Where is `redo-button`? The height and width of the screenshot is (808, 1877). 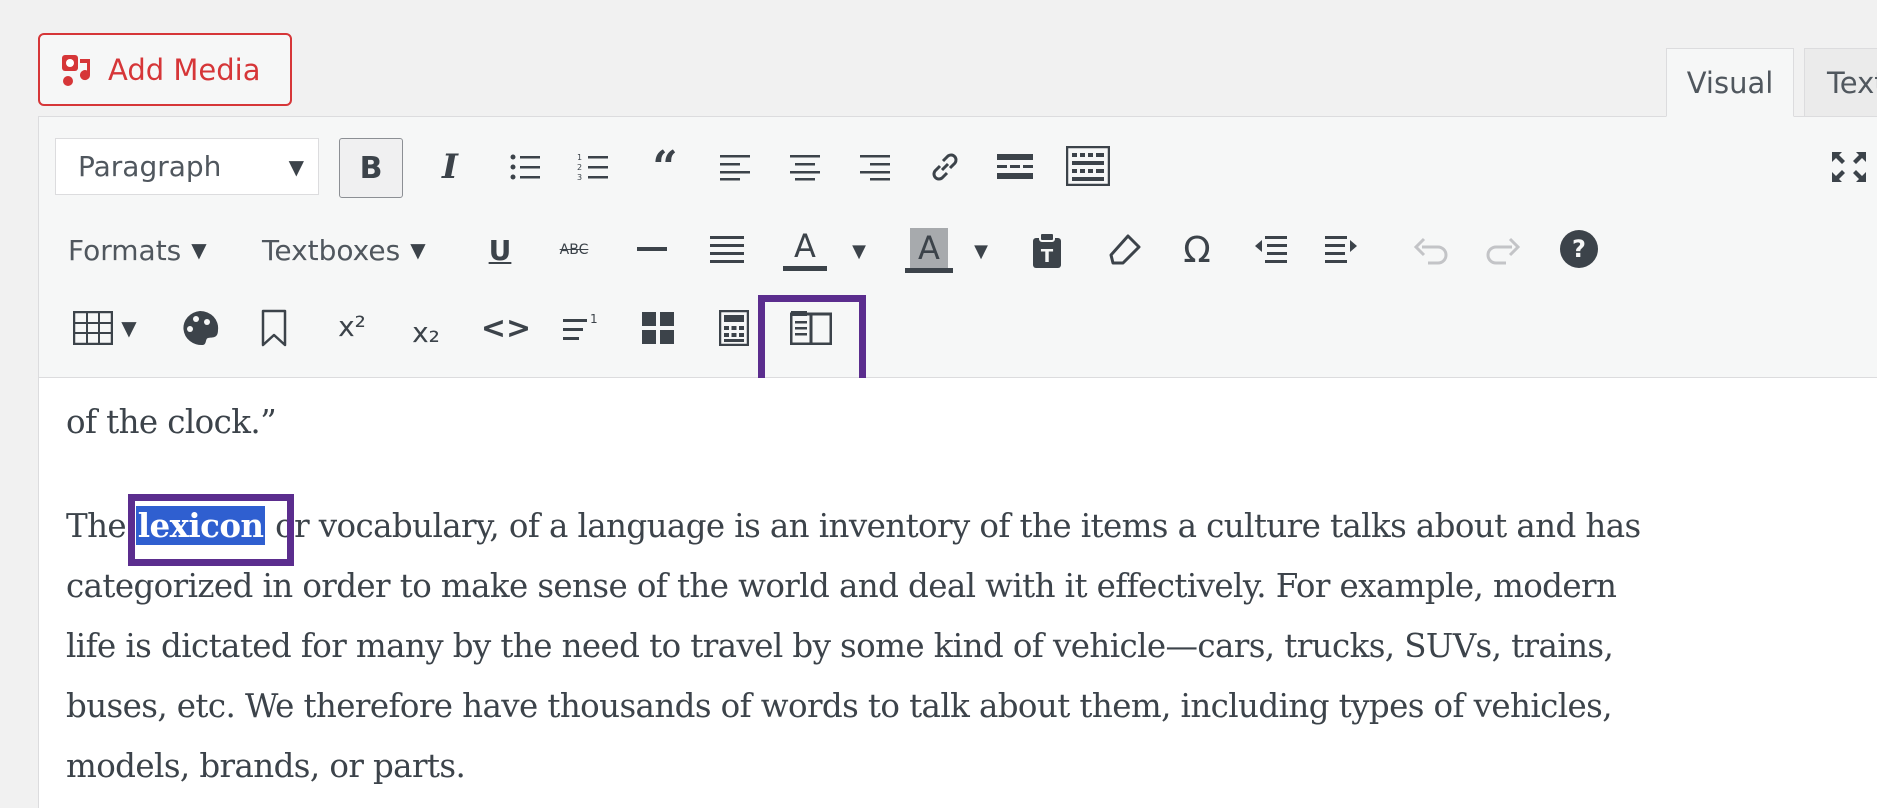
redo-button is located at coordinates (1503, 250).